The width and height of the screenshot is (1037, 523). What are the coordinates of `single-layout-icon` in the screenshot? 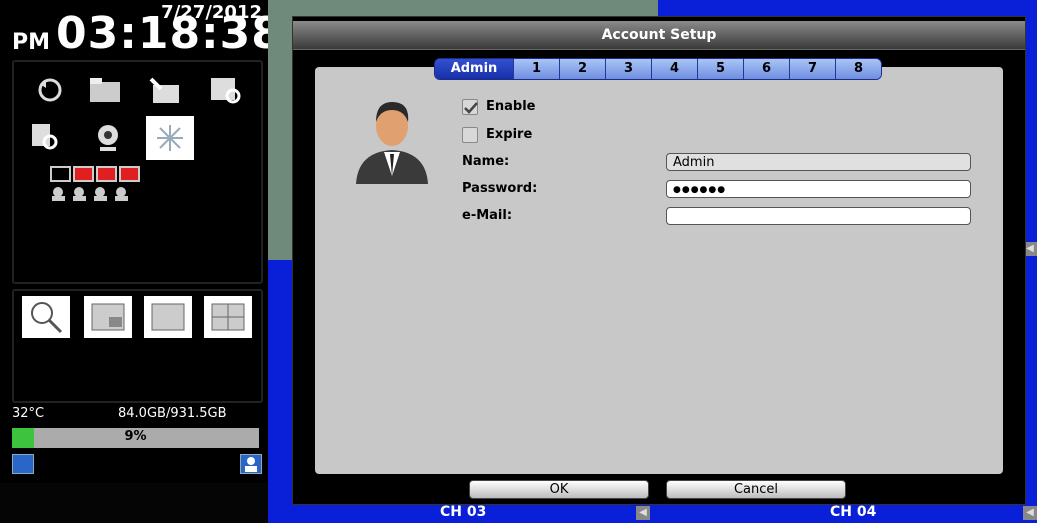 It's located at (168, 317).